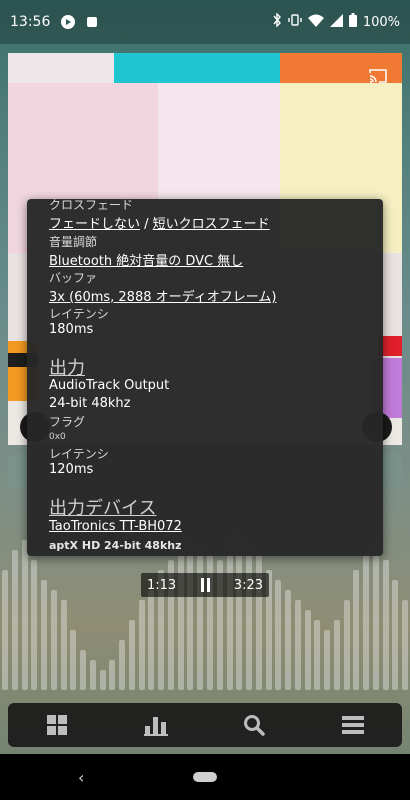 This screenshot has width=410, height=800. Describe the element at coordinates (115, 545) in the screenshot. I see `device-codec: aptX HD 24-bit 48khz` at that location.